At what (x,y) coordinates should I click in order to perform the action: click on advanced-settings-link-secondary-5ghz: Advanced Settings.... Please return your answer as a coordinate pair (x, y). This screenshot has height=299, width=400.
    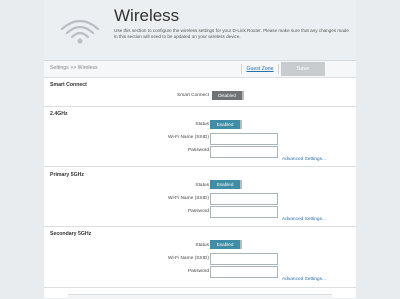
    Looking at the image, I should click on (304, 279).